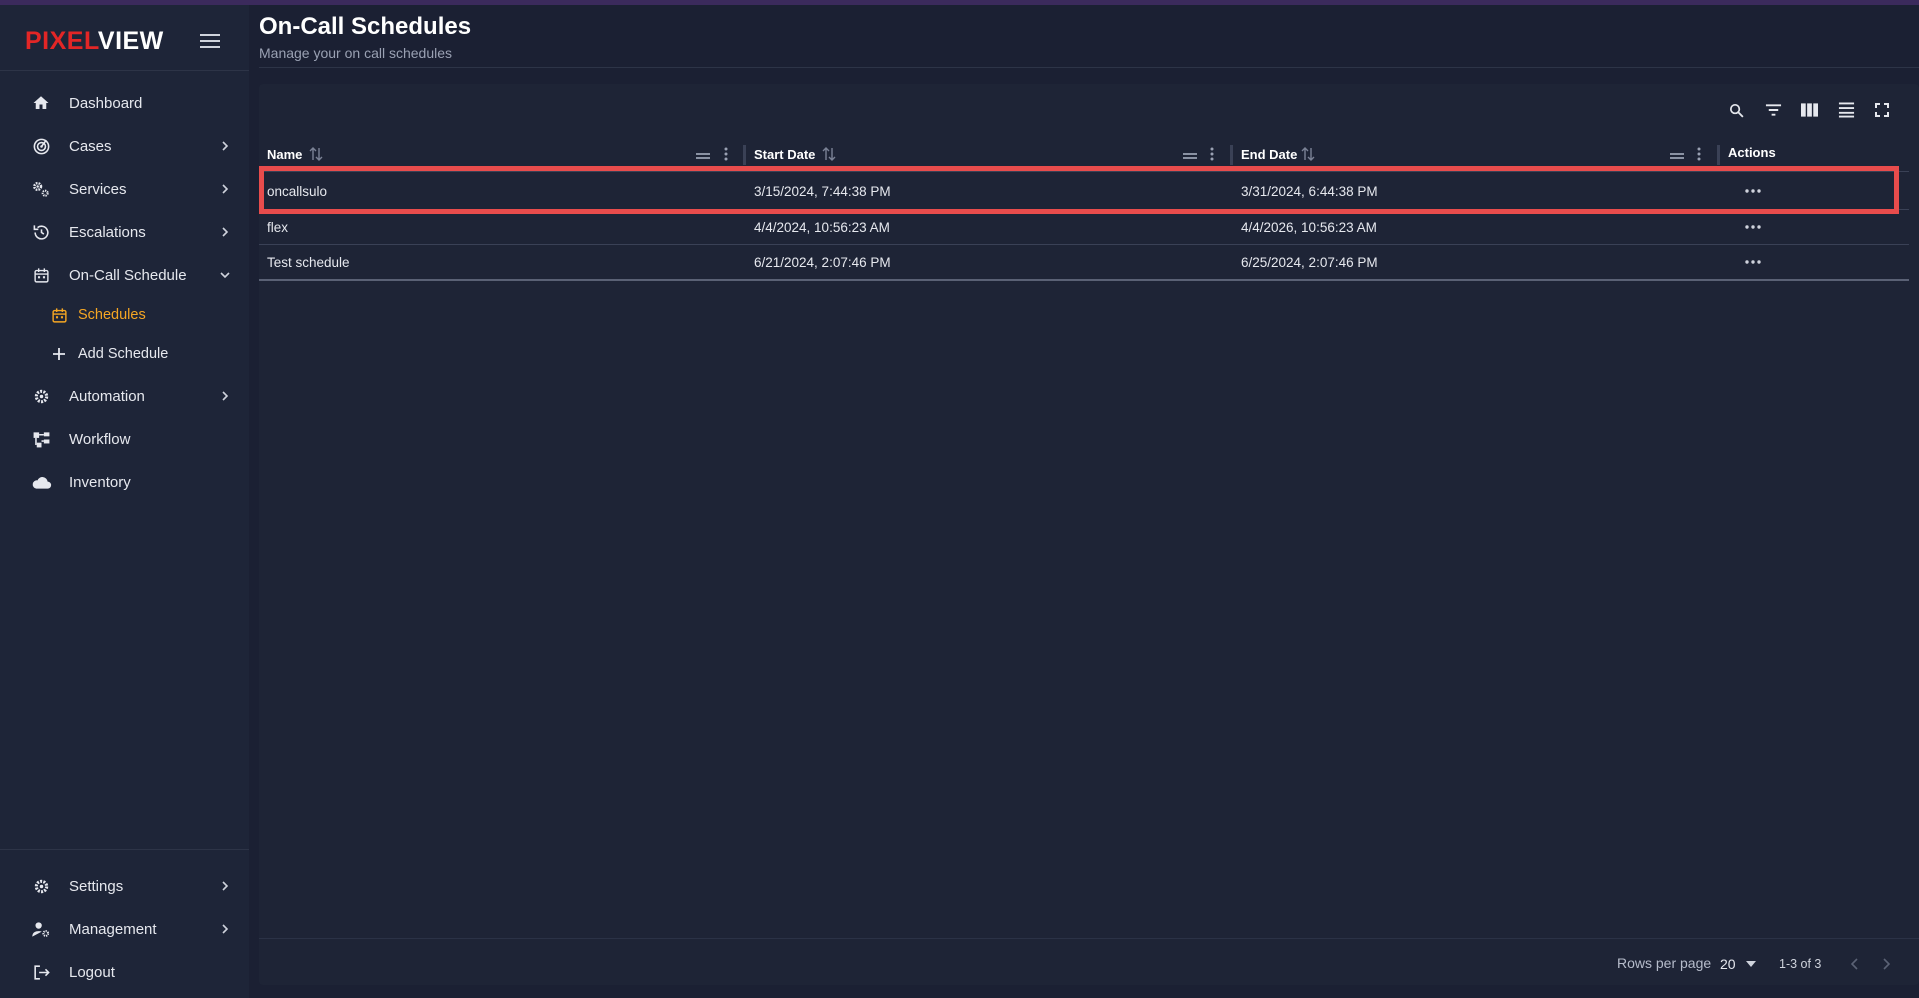  I want to click on brand-part-1: PIXEL, so click(61, 41).